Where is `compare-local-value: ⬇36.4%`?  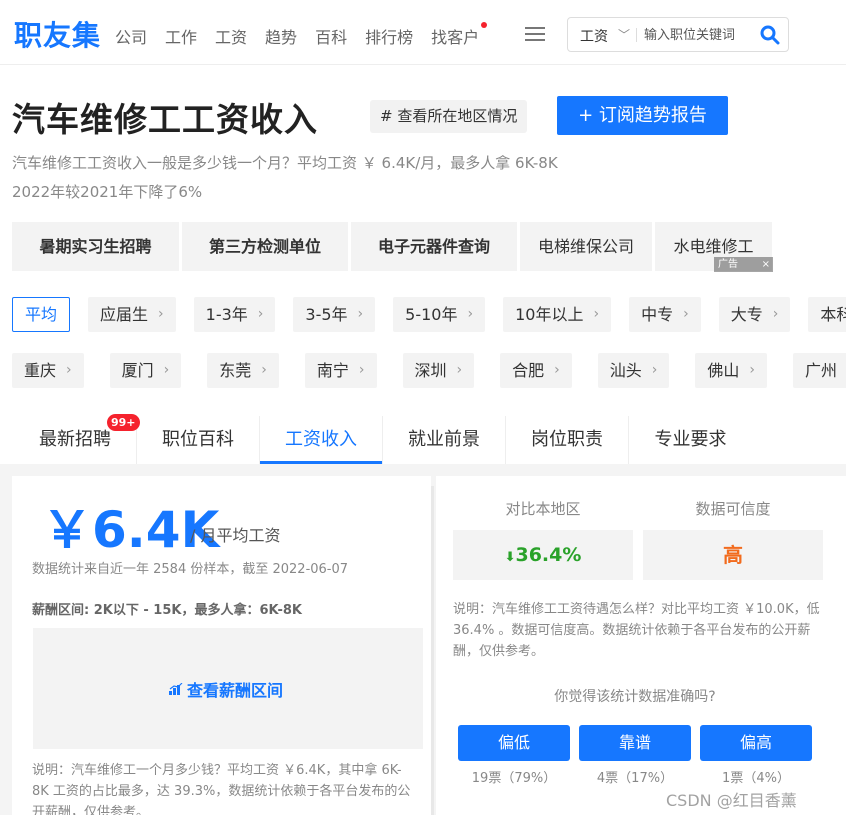 compare-local-value: ⬇36.4% is located at coordinates (543, 555).